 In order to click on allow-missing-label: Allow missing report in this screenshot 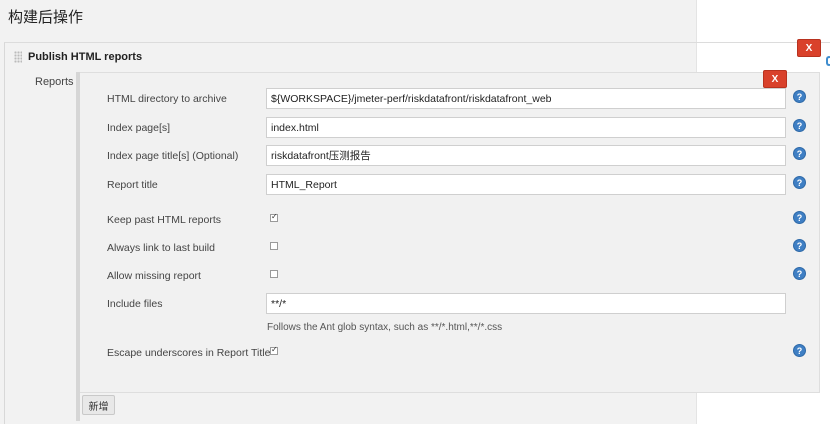, I will do `click(154, 276)`.